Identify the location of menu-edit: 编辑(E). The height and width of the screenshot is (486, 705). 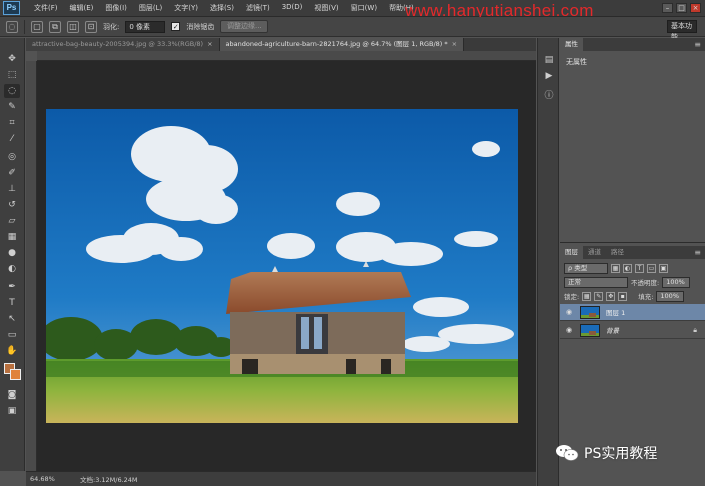
(82, 8).